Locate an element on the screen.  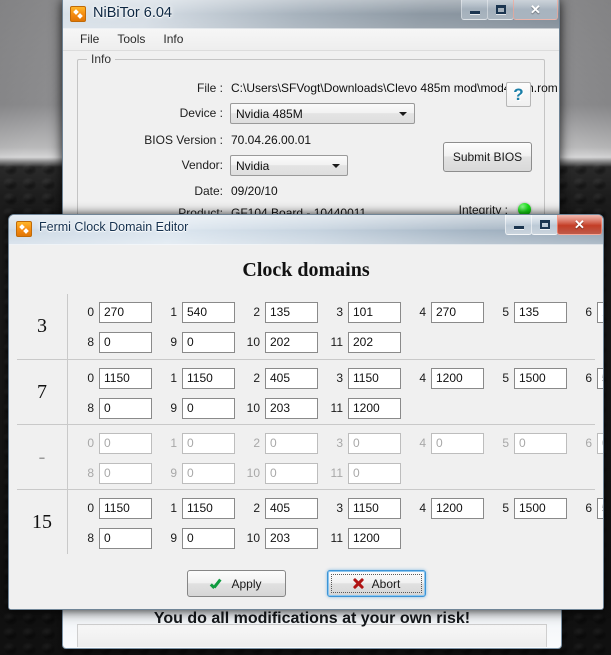
check-icon is located at coordinates (217, 584).